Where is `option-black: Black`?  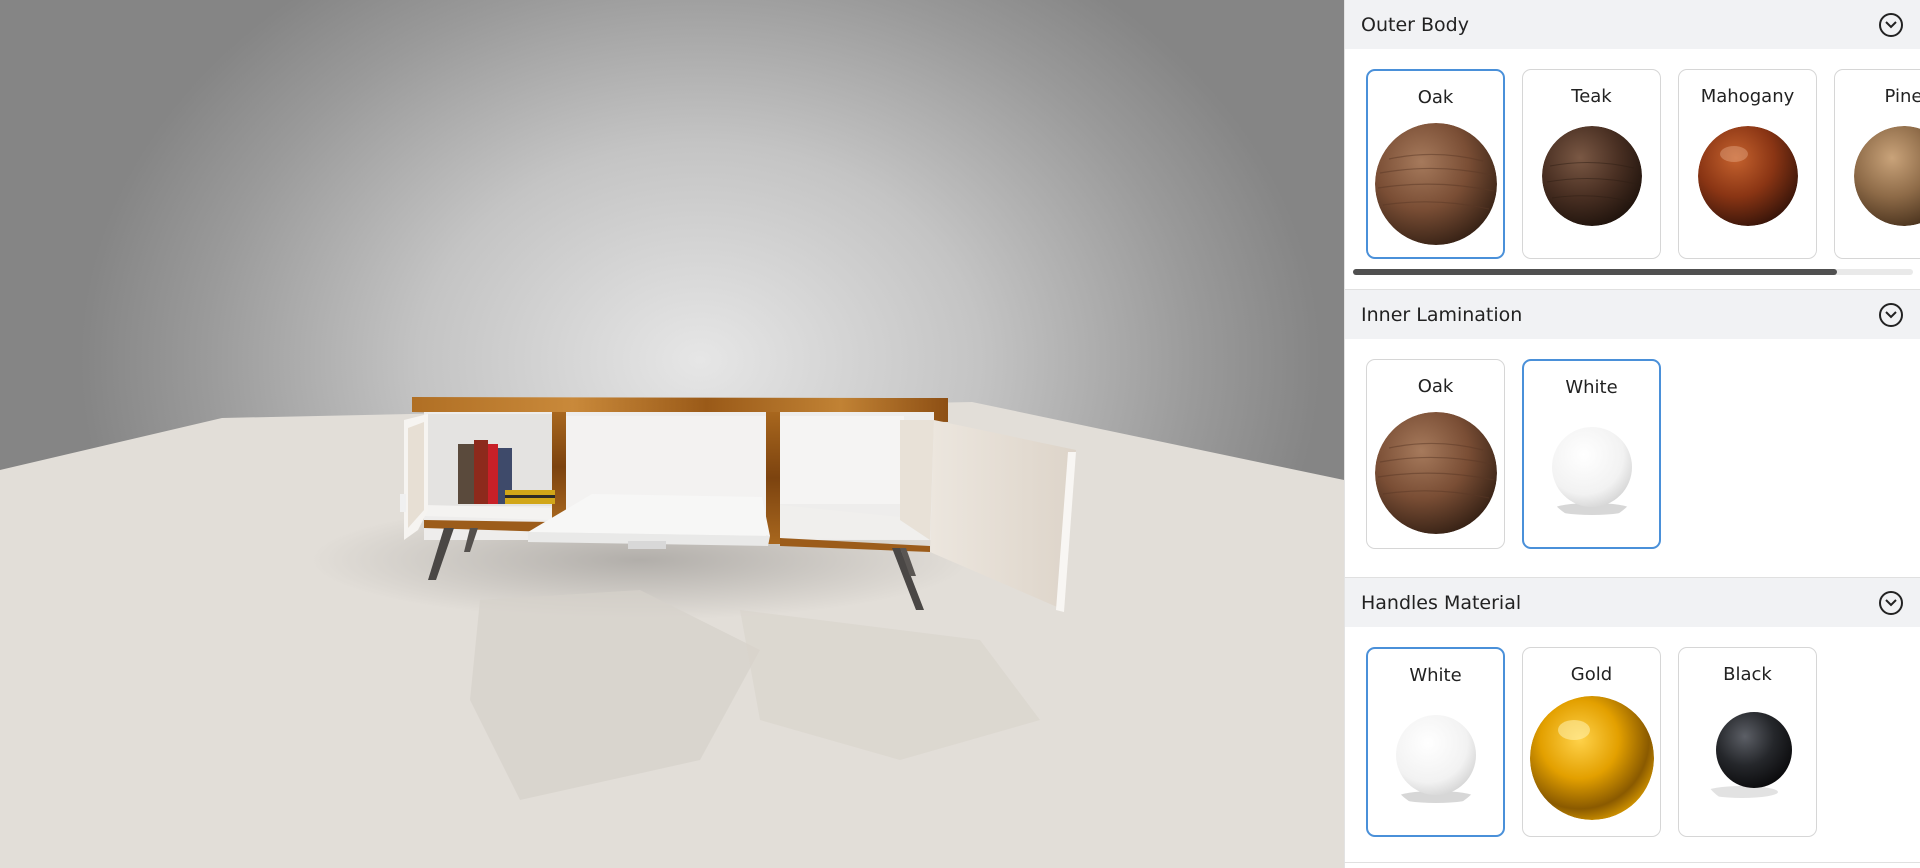 option-black: Black is located at coordinates (1747, 742).